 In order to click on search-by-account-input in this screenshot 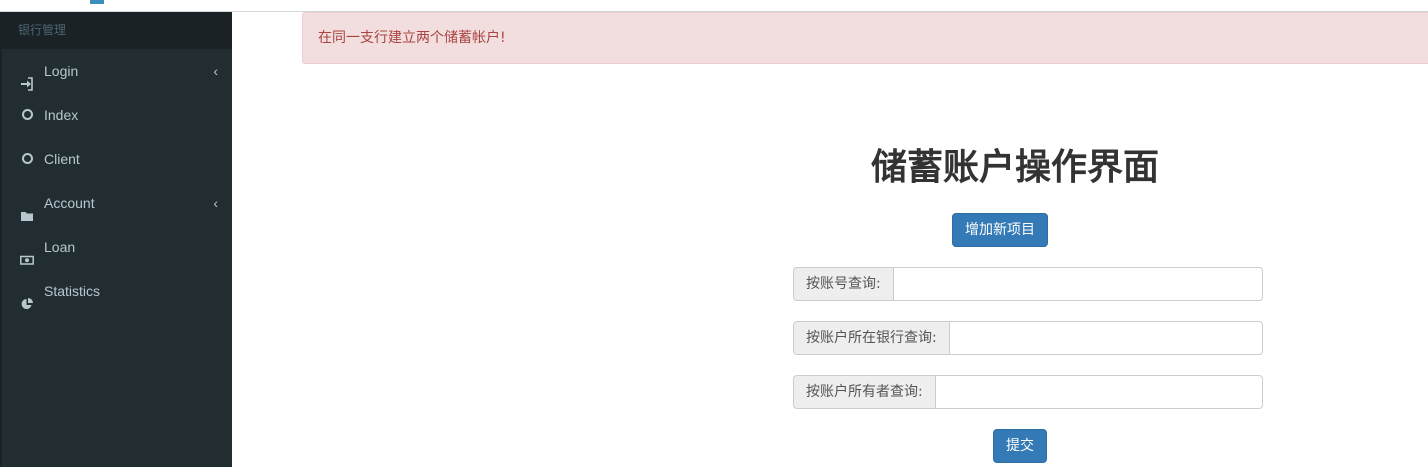, I will do `click(1077, 284)`.